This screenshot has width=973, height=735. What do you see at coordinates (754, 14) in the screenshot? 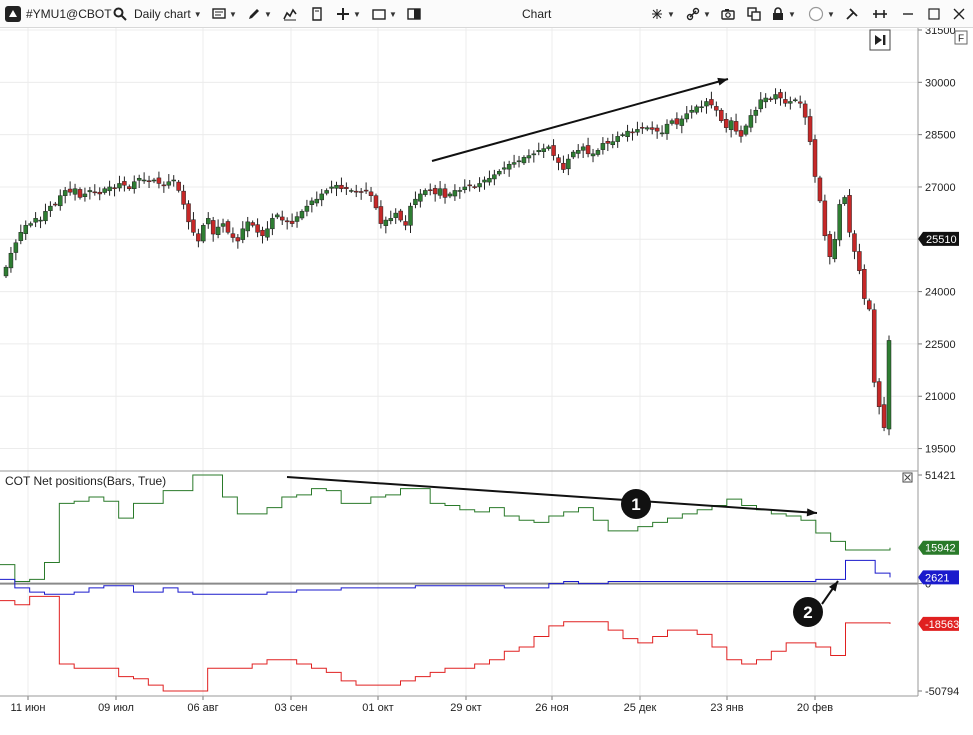
I see `copy-icon` at bounding box center [754, 14].